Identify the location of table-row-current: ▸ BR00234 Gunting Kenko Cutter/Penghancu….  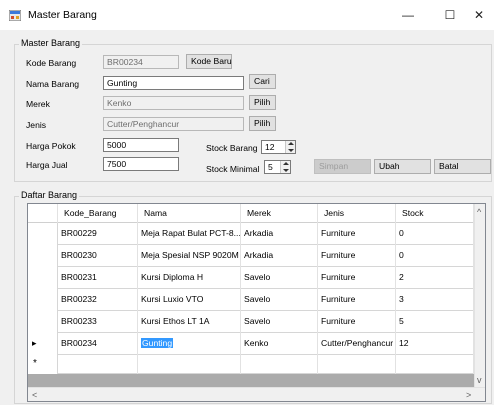
(256, 344).